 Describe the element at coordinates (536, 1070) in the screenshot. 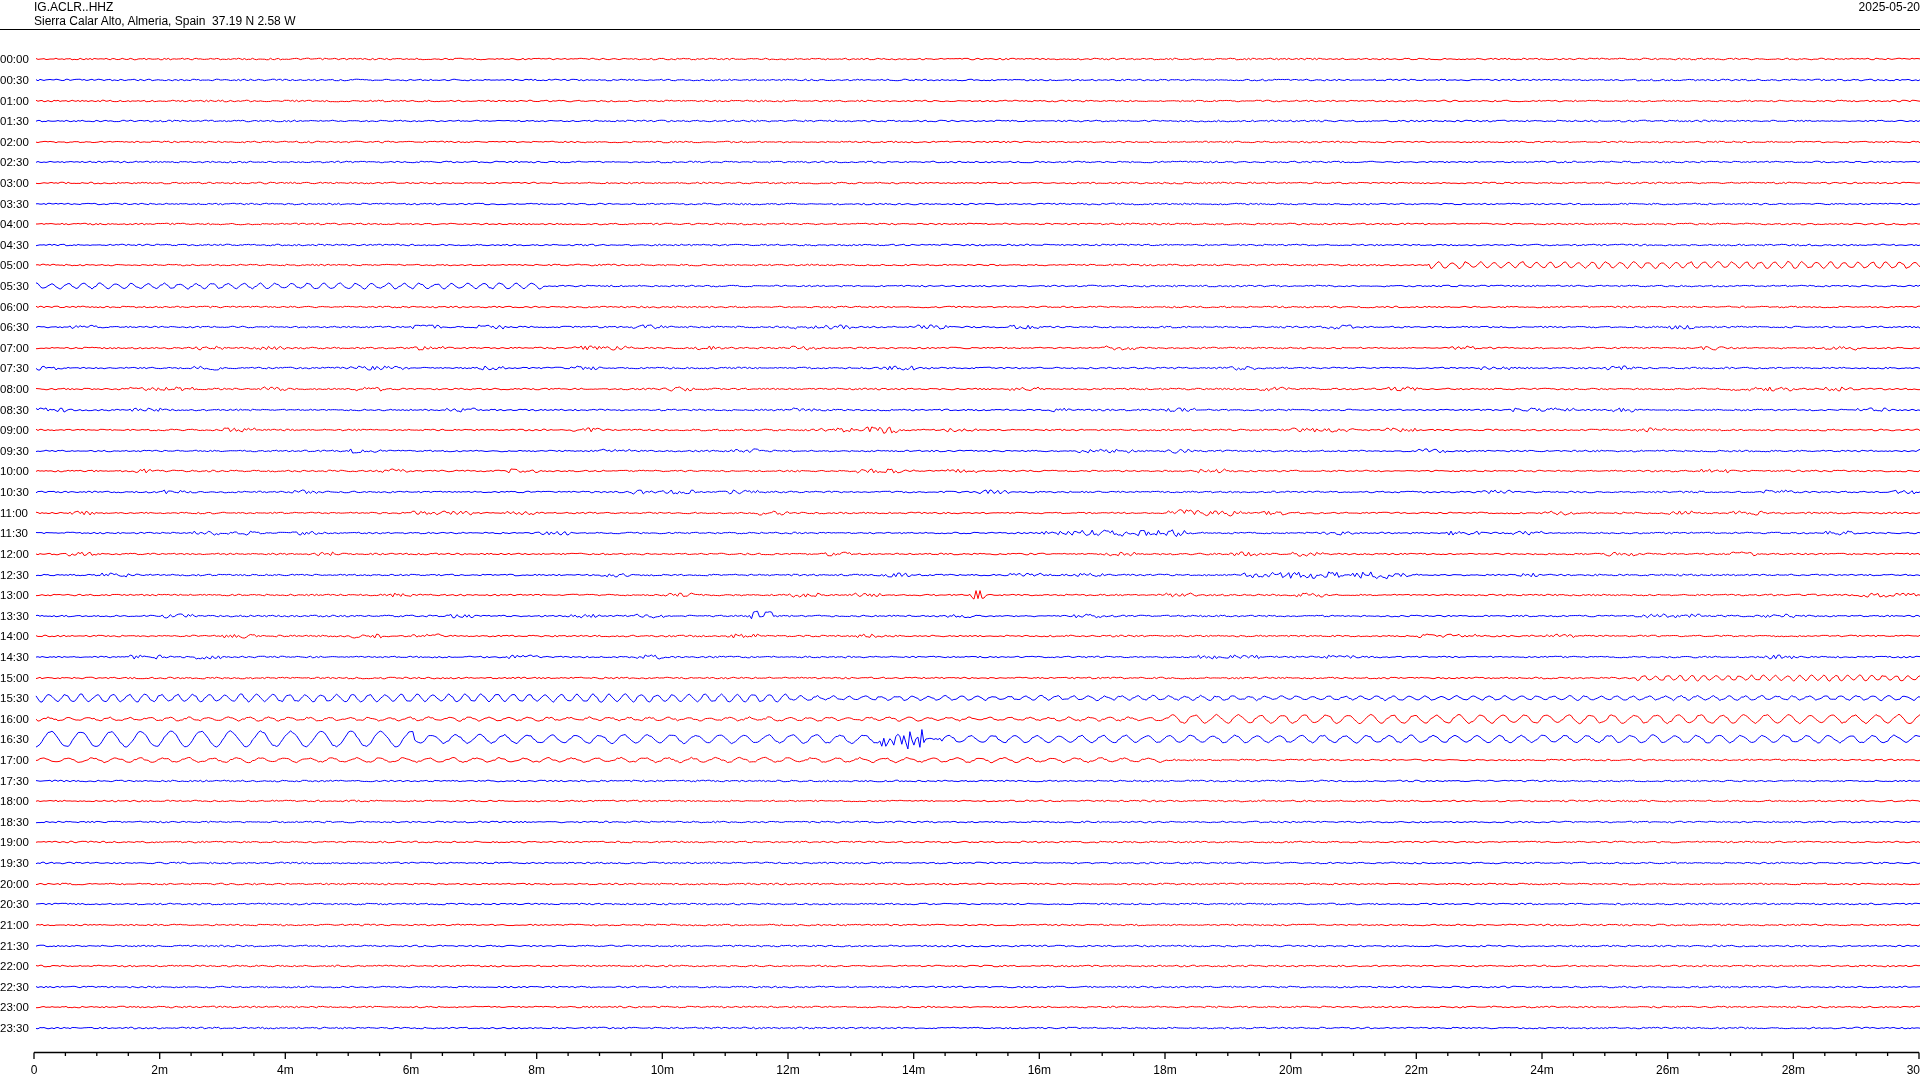

I see `axis-tick-label: 8m` at that location.